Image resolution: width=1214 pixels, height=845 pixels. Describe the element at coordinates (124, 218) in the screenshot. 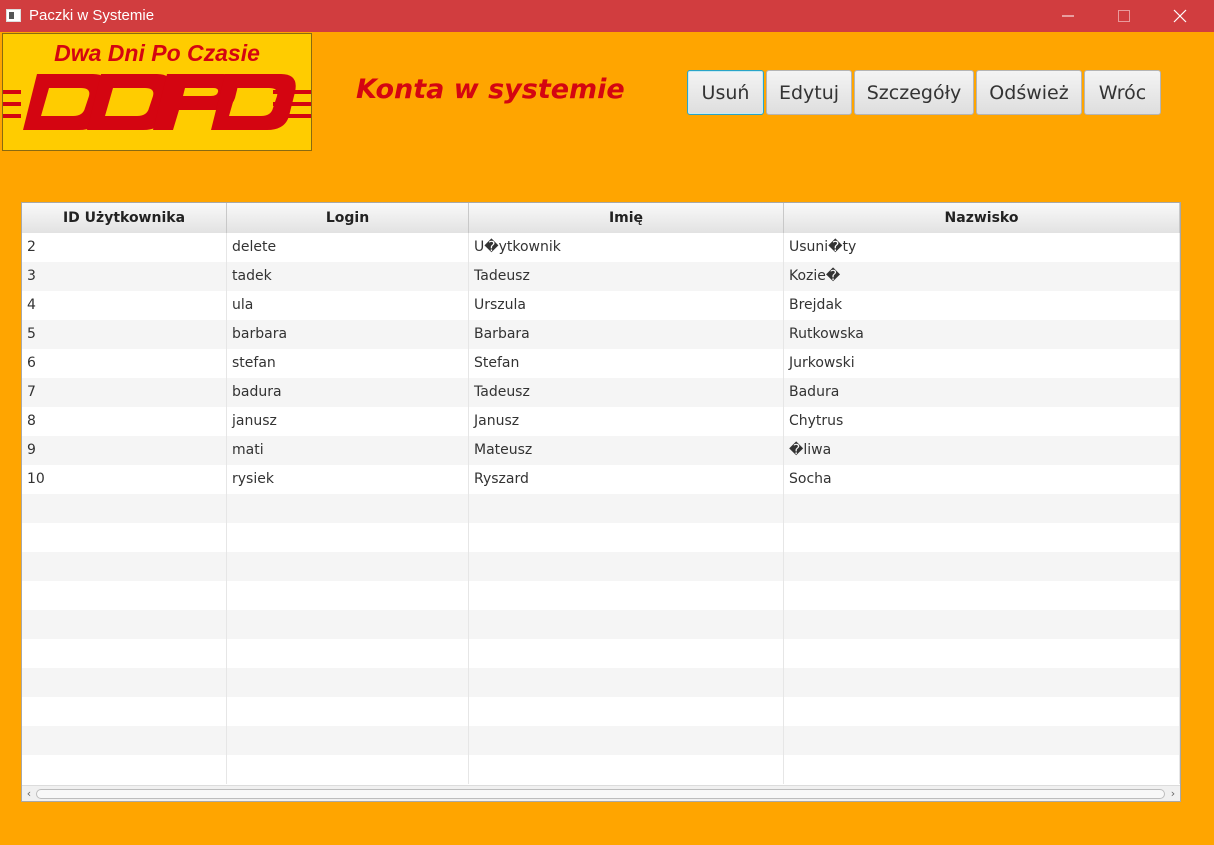

I see `column-header-user-id: ID Użytkownika` at that location.